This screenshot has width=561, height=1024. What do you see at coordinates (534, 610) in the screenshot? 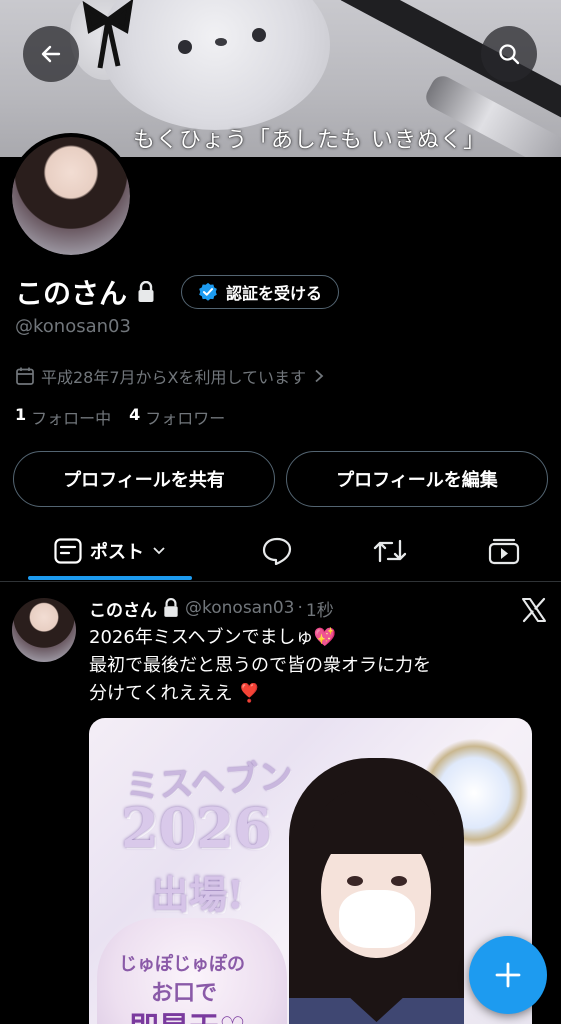
I see `x-logo-icon` at bounding box center [534, 610].